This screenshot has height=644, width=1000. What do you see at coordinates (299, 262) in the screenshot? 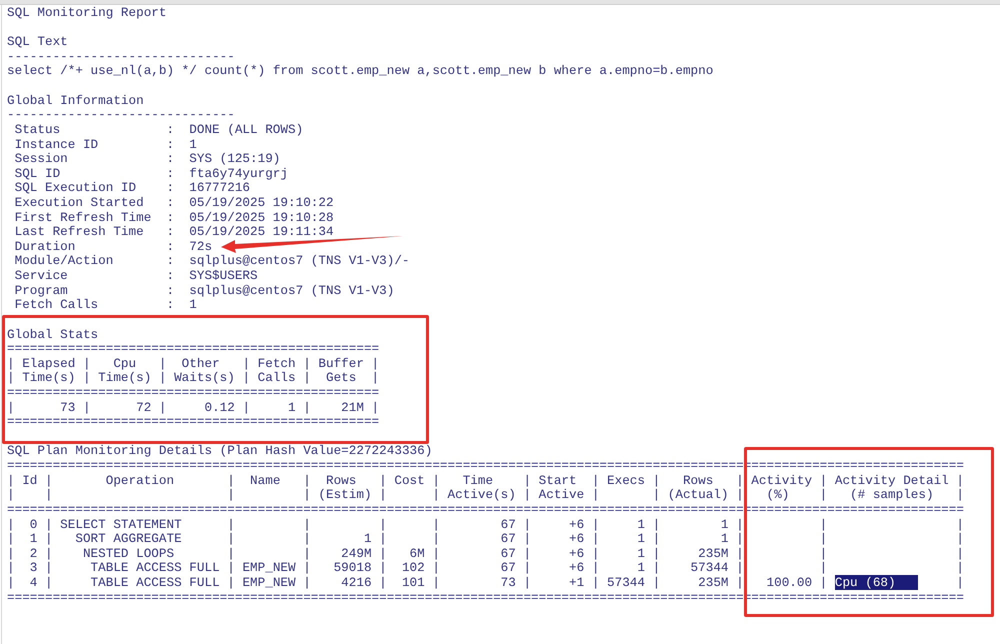
I see `info-value: sqlplus@centos7 (TNS V1-V3)/-` at bounding box center [299, 262].